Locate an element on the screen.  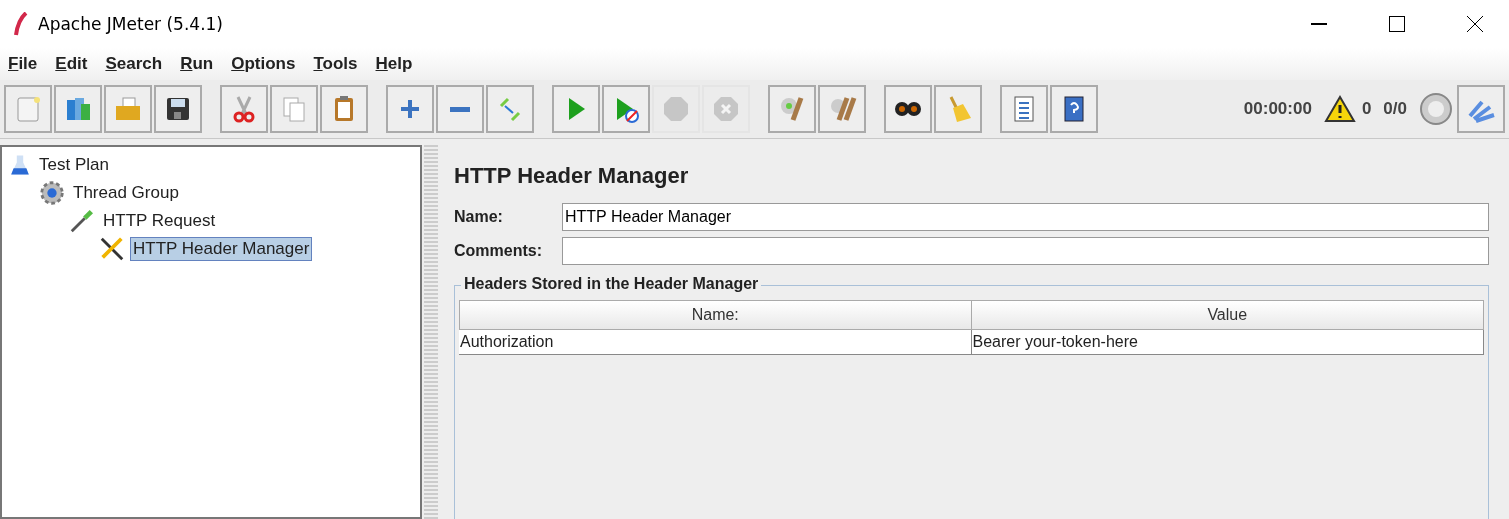
comments-field is located at coordinates (1025, 251).